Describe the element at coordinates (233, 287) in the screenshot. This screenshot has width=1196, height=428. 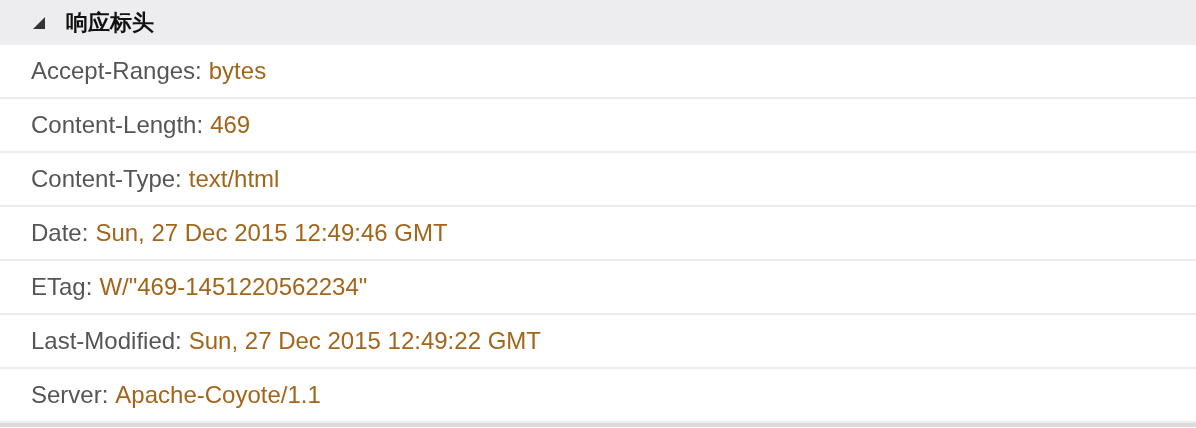
I see `header-value: W/"469-1451220562234"` at that location.